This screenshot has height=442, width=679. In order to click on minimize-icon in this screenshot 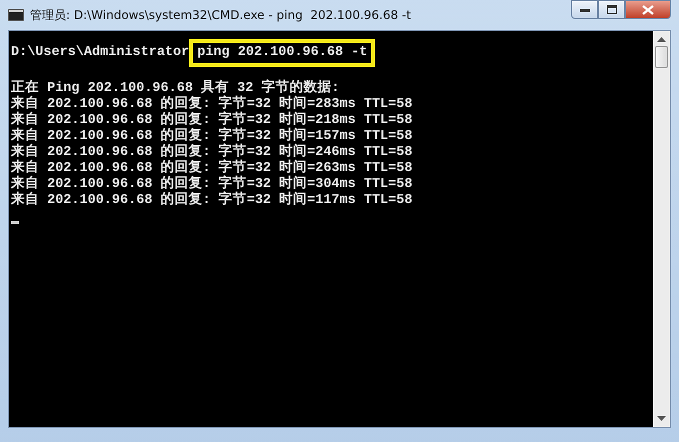, I will do `click(585, 10)`.